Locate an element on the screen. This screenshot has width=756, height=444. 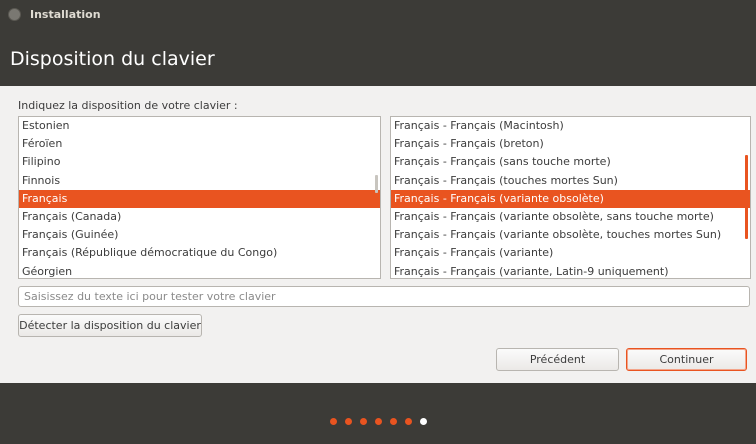
list-item: Finnois is located at coordinates (199, 181).